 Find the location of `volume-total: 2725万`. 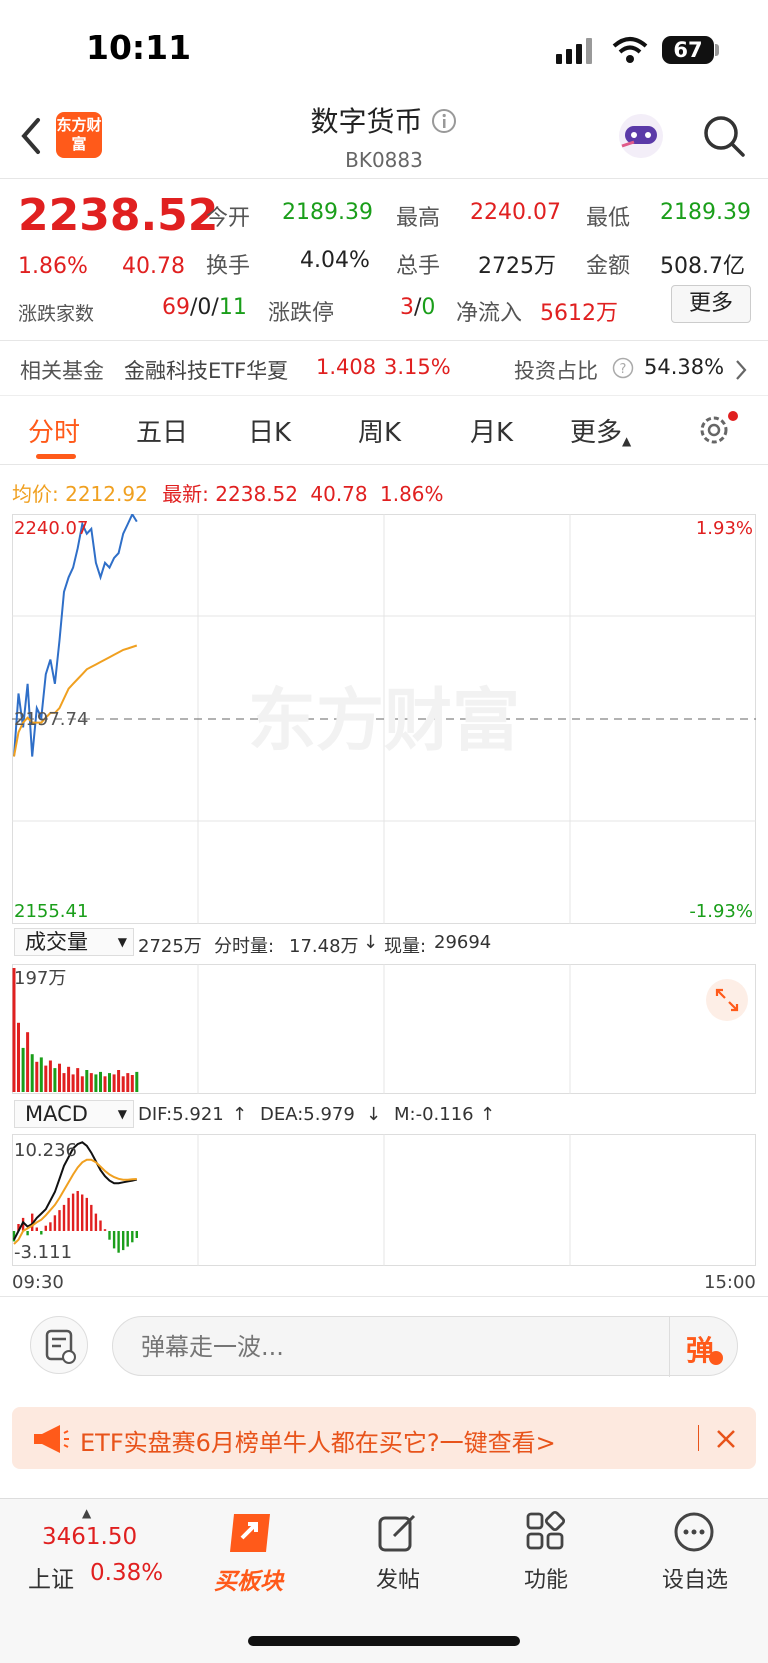

volume-total: 2725万 is located at coordinates (170, 946).